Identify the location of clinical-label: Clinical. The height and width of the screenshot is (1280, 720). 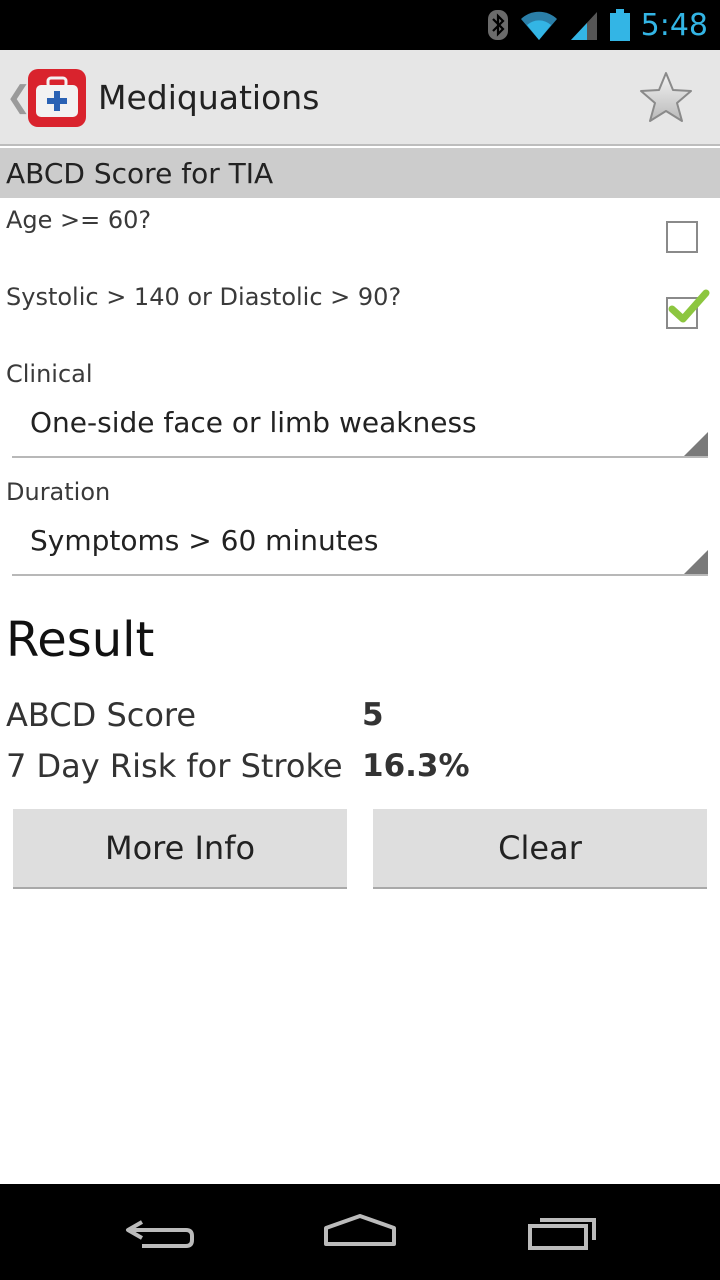
(49, 374).